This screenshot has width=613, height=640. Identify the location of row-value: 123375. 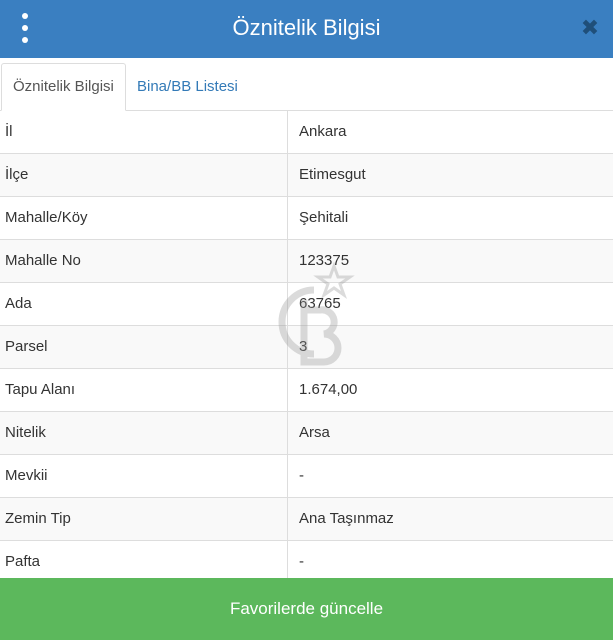
(324, 260).